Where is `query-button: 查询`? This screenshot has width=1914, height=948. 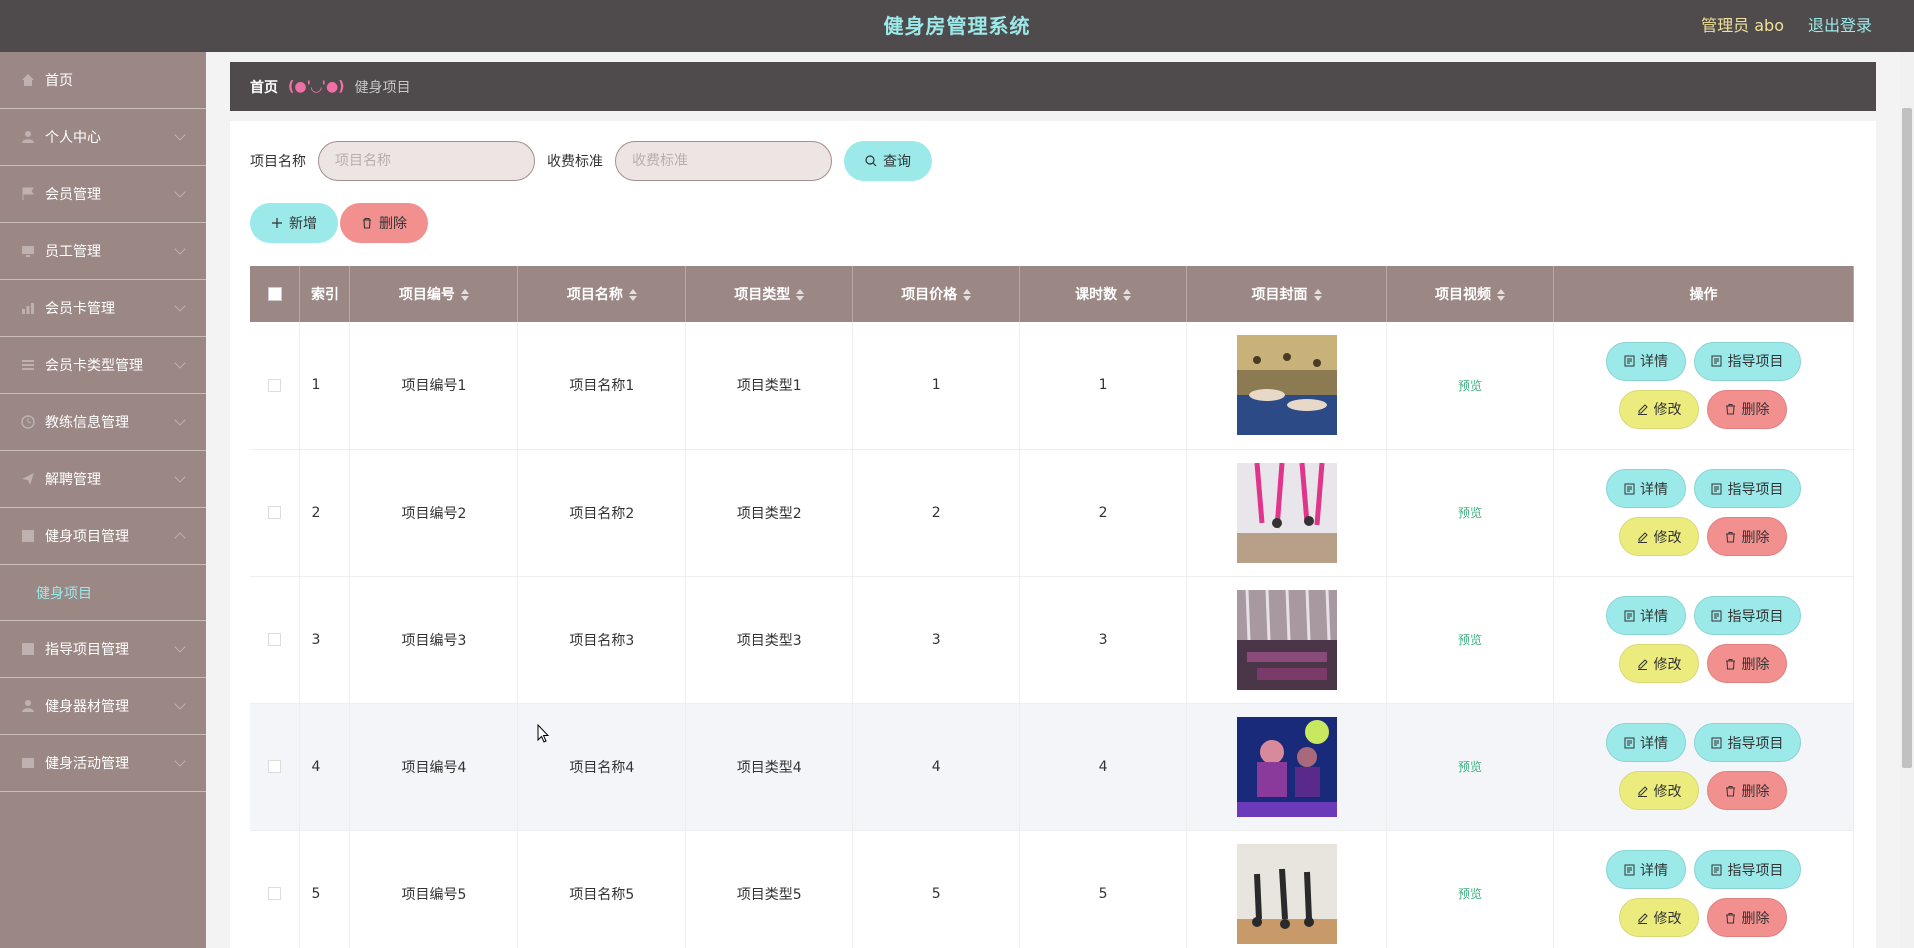 query-button: 查询 is located at coordinates (888, 161).